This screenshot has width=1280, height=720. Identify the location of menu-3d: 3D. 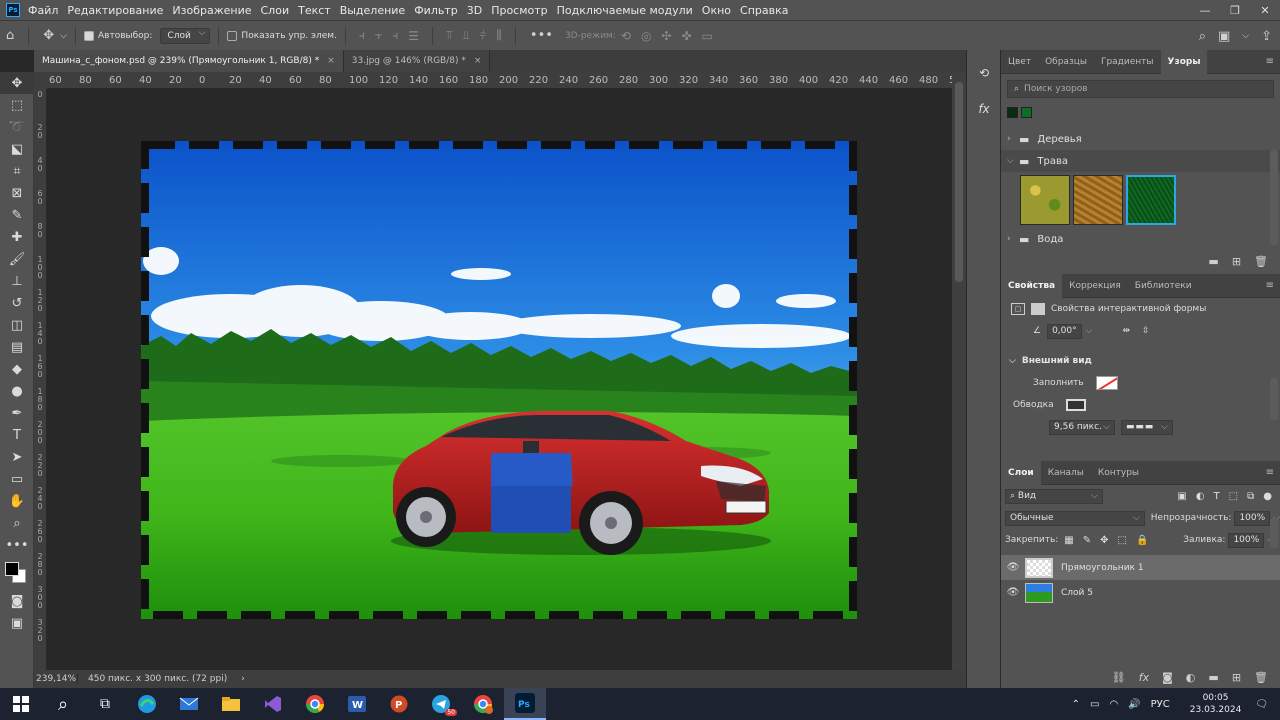
(474, 10).